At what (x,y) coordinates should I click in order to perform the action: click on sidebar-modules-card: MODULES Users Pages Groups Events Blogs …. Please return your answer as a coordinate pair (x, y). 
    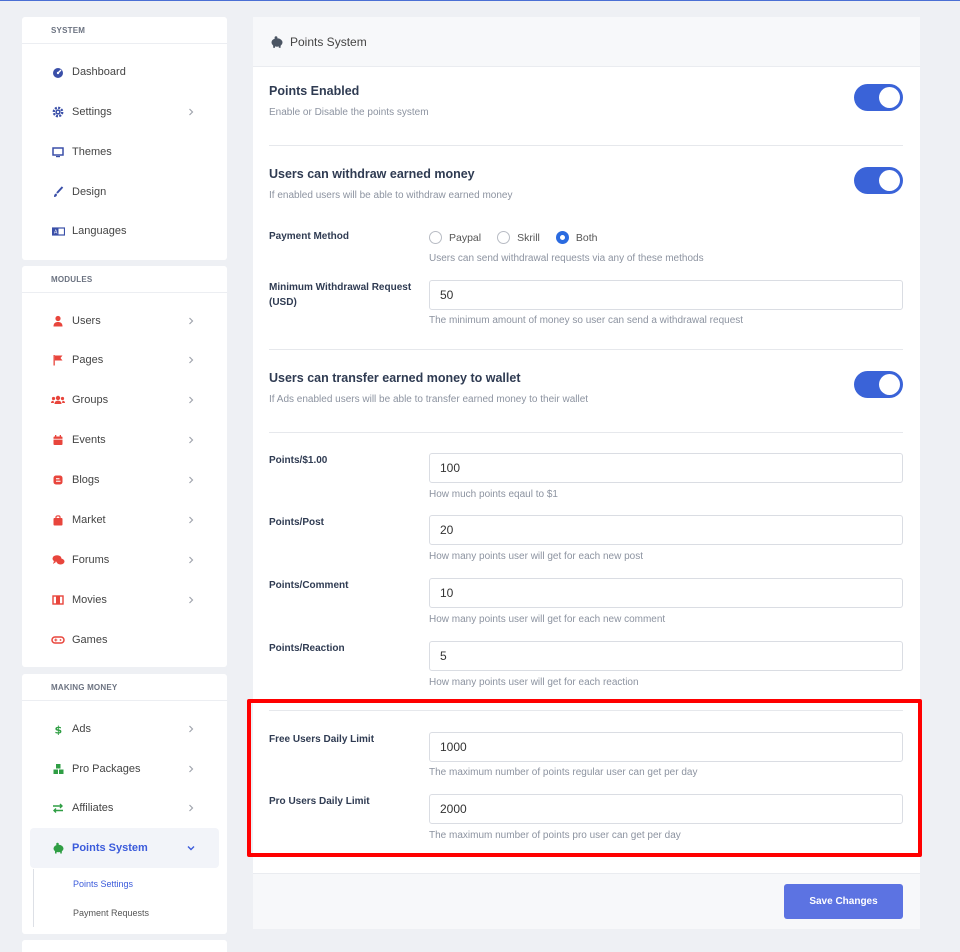
    Looking at the image, I should click on (124, 466).